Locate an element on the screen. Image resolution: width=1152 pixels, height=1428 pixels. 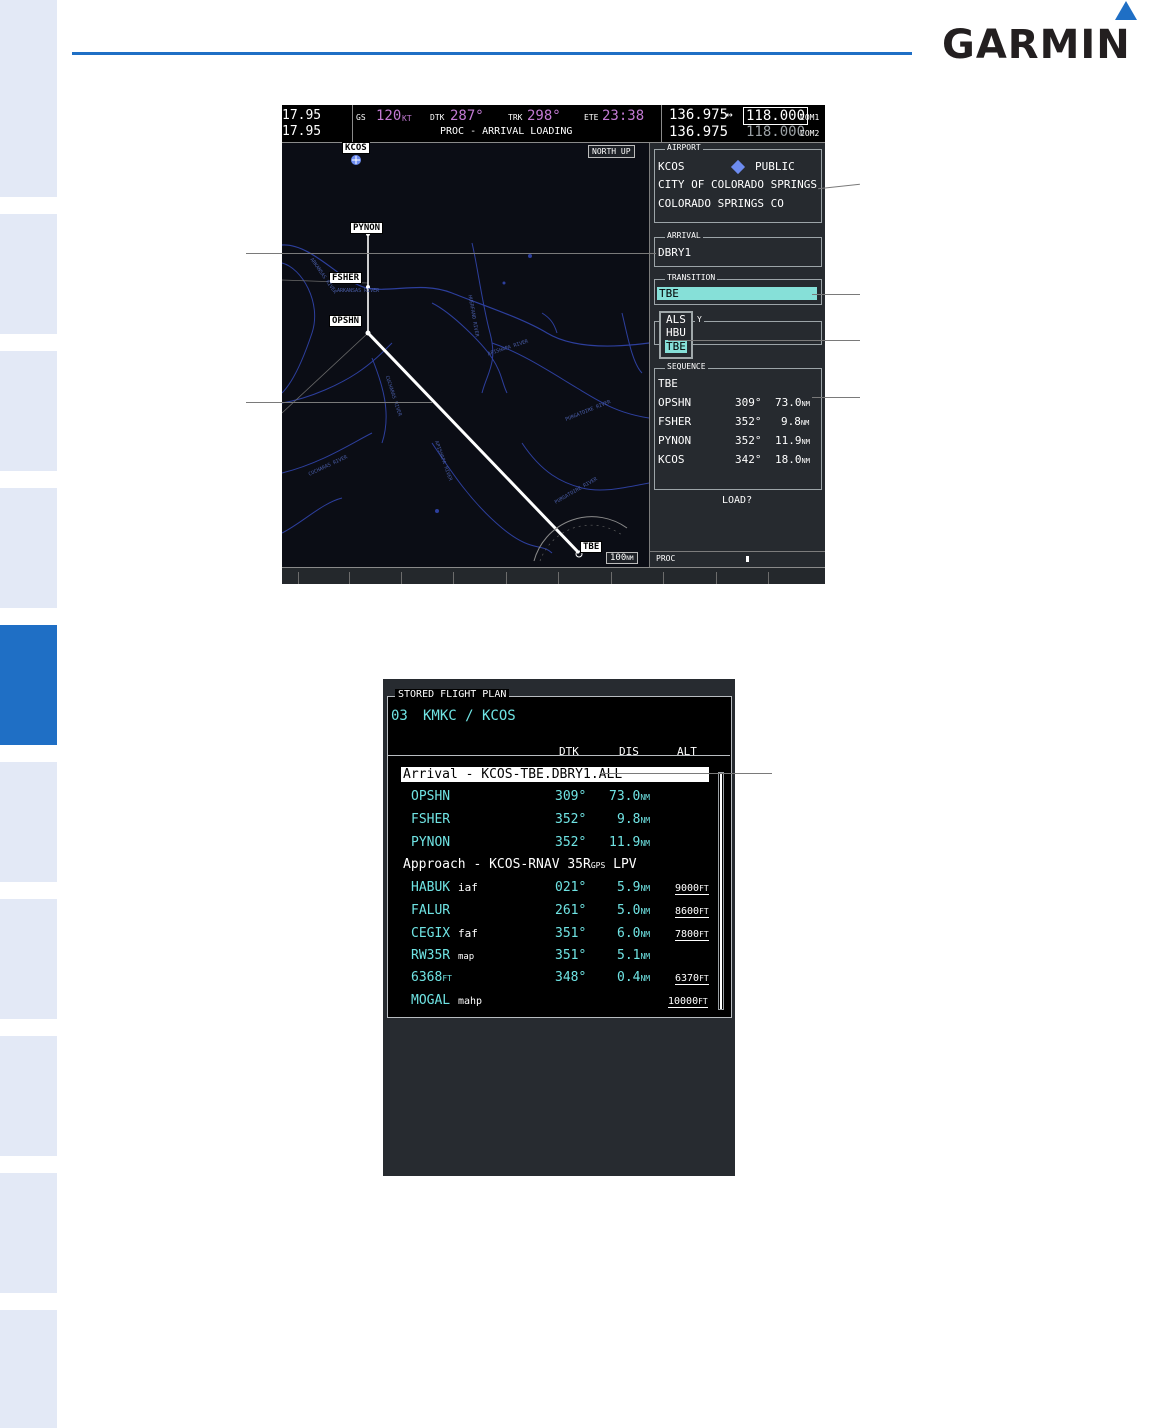
seq-row-wpt: KCOS is located at coordinates (671, 459).